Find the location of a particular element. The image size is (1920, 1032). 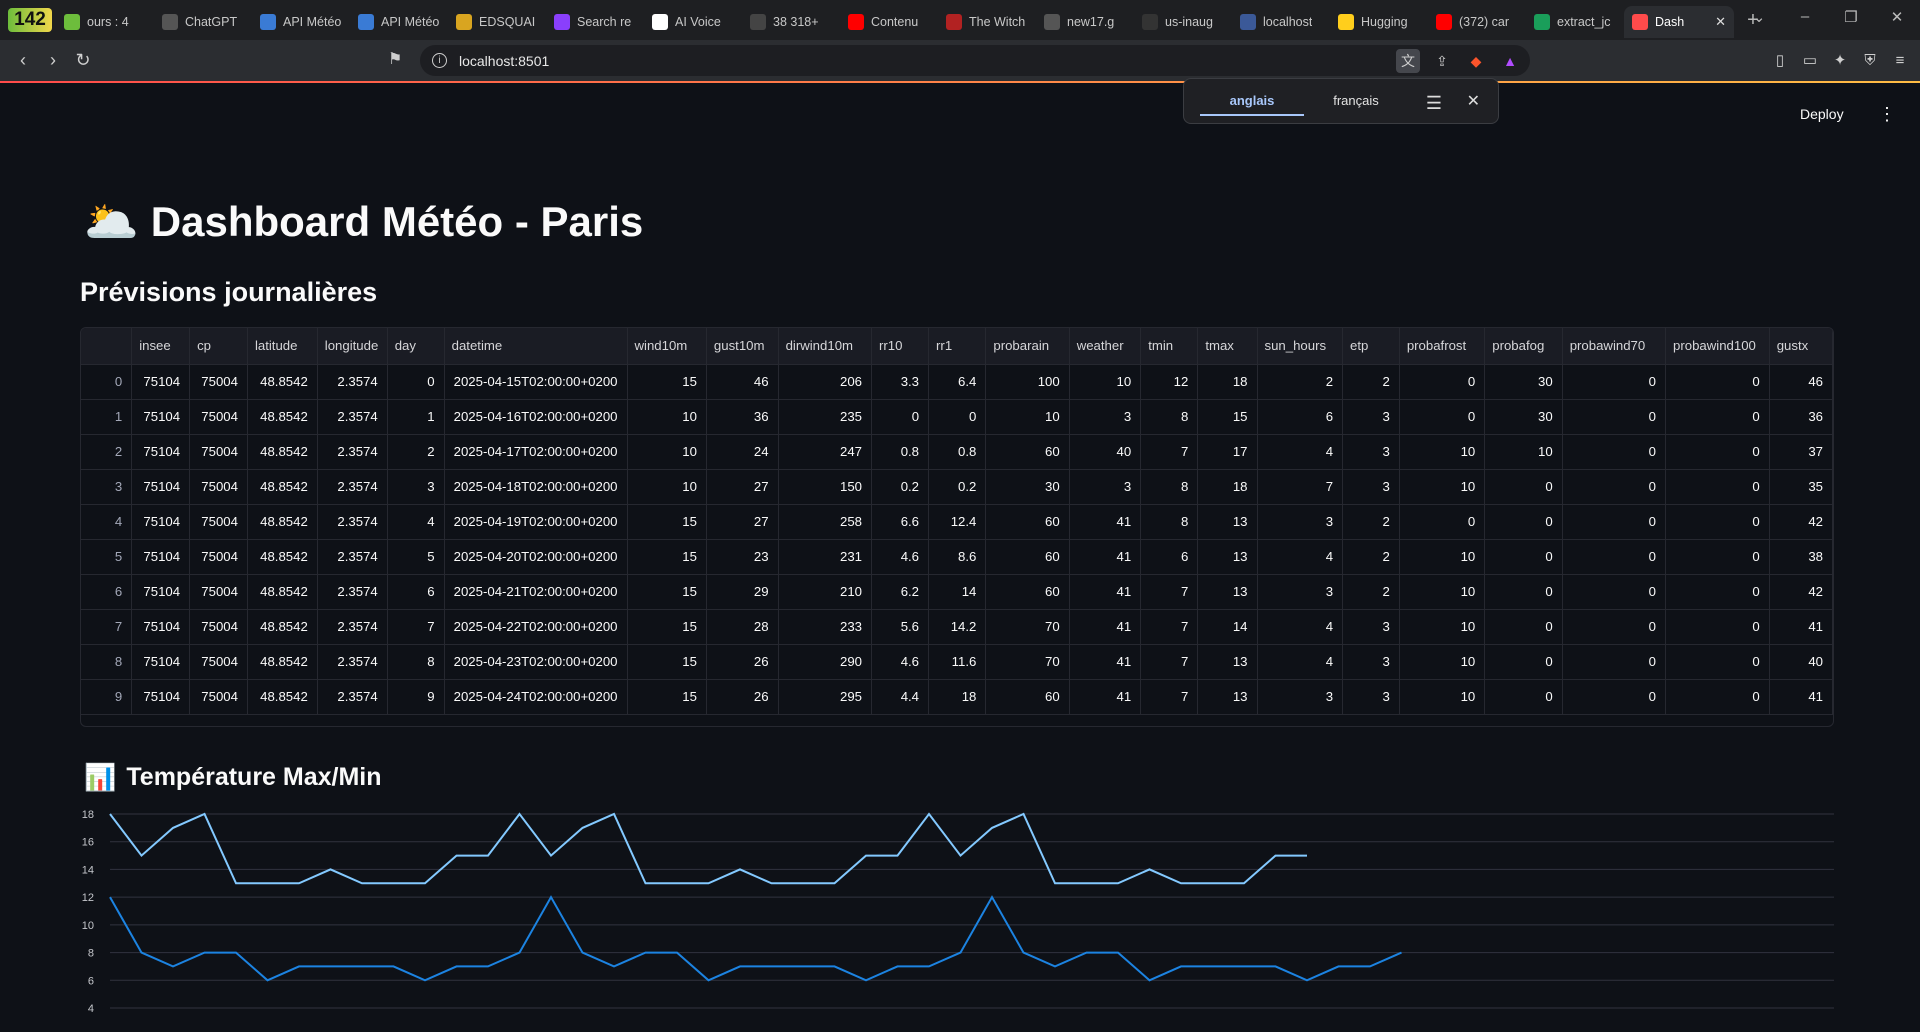

table-cell: 8.6 is located at coordinates (957, 557).